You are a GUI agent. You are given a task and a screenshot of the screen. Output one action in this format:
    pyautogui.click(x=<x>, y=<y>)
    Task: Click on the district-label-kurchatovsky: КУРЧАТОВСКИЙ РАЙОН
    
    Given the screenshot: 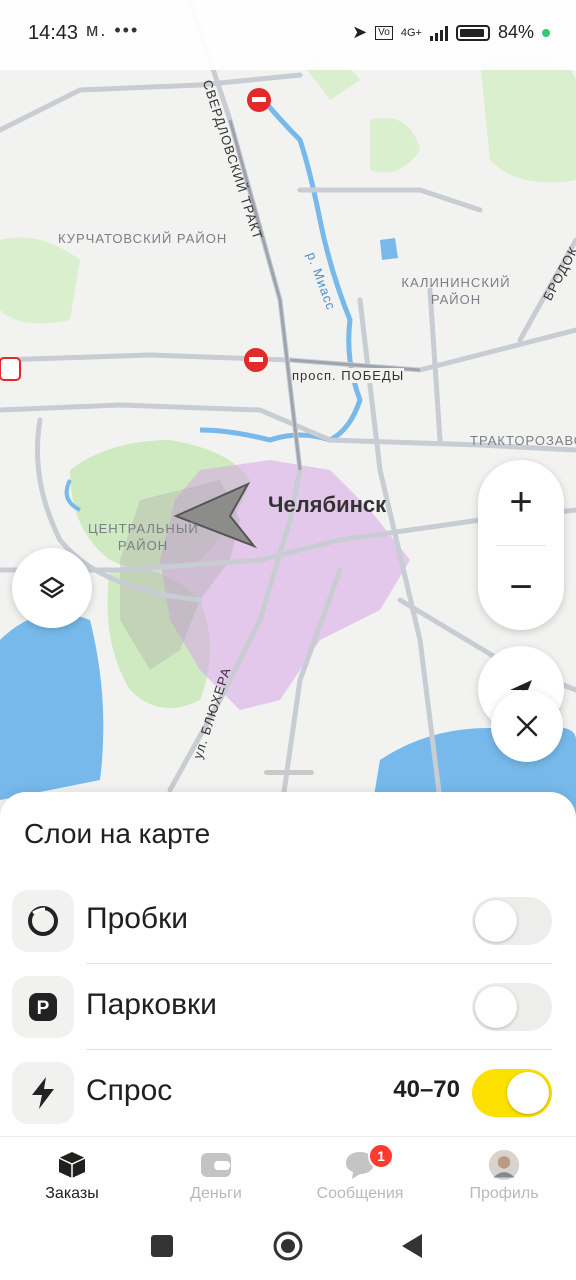 What is the action you would take?
    pyautogui.click(x=143, y=238)
    